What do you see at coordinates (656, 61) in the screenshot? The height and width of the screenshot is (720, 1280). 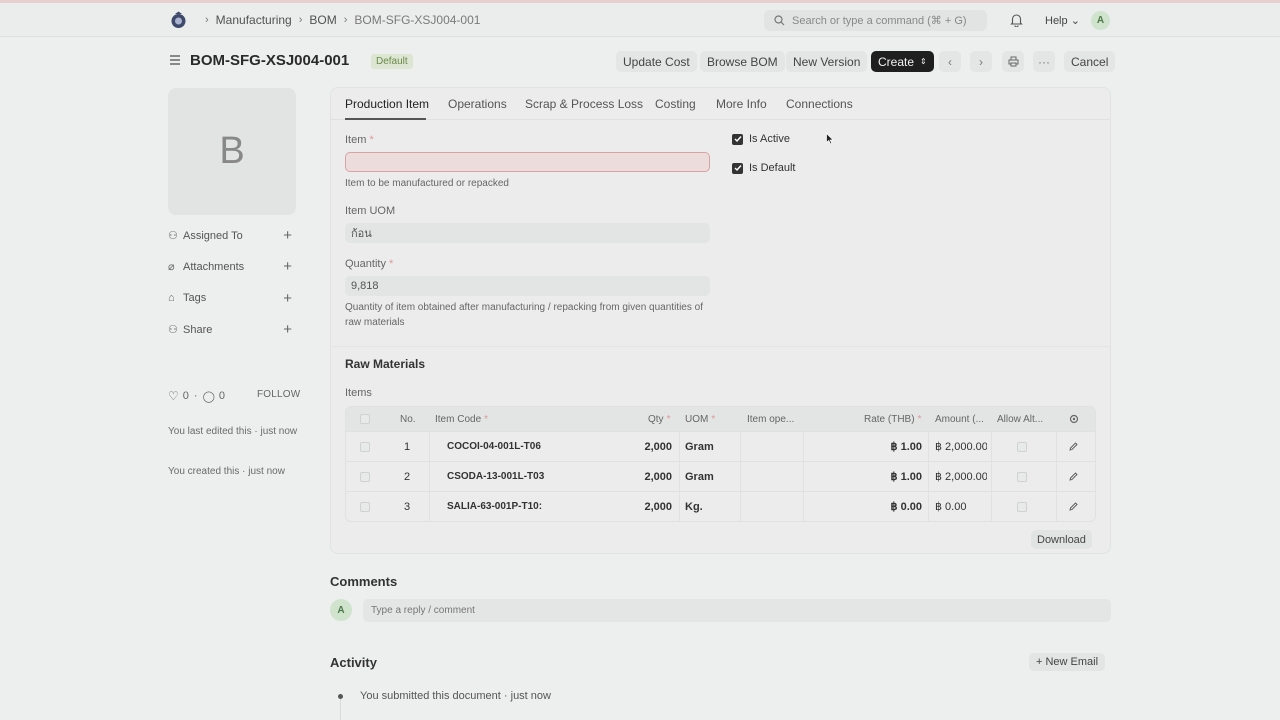 I see `update-cost-button: Update Cost` at bounding box center [656, 61].